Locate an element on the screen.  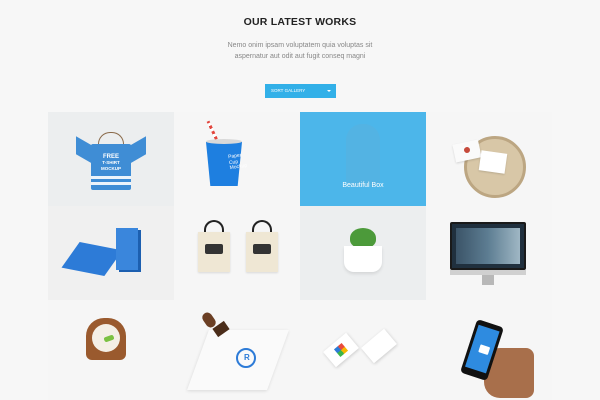
colorful-logo-icon is located at coordinates (341, 350).